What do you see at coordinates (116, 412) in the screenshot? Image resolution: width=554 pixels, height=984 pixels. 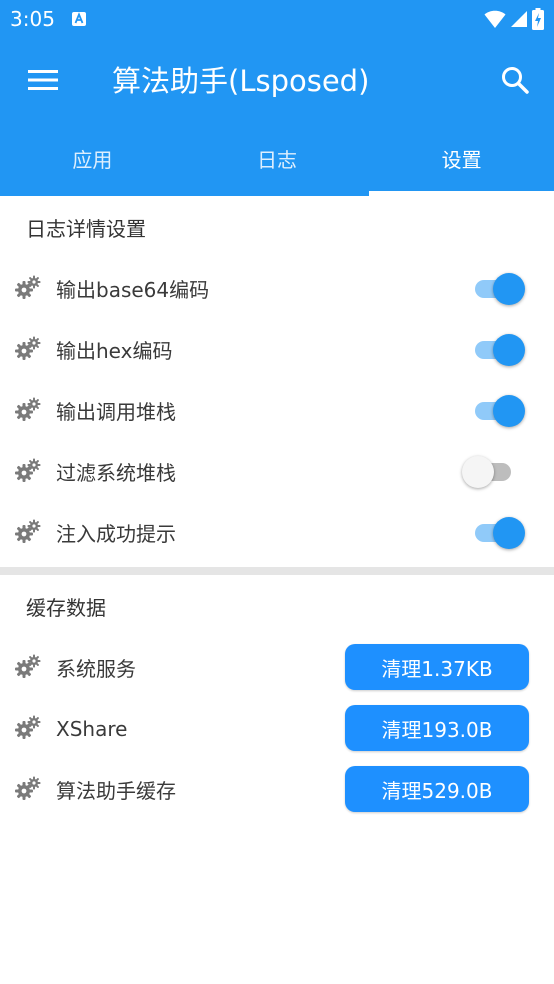 I see `setting-label: 输出调用堆栈` at bounding box center [116, 412].